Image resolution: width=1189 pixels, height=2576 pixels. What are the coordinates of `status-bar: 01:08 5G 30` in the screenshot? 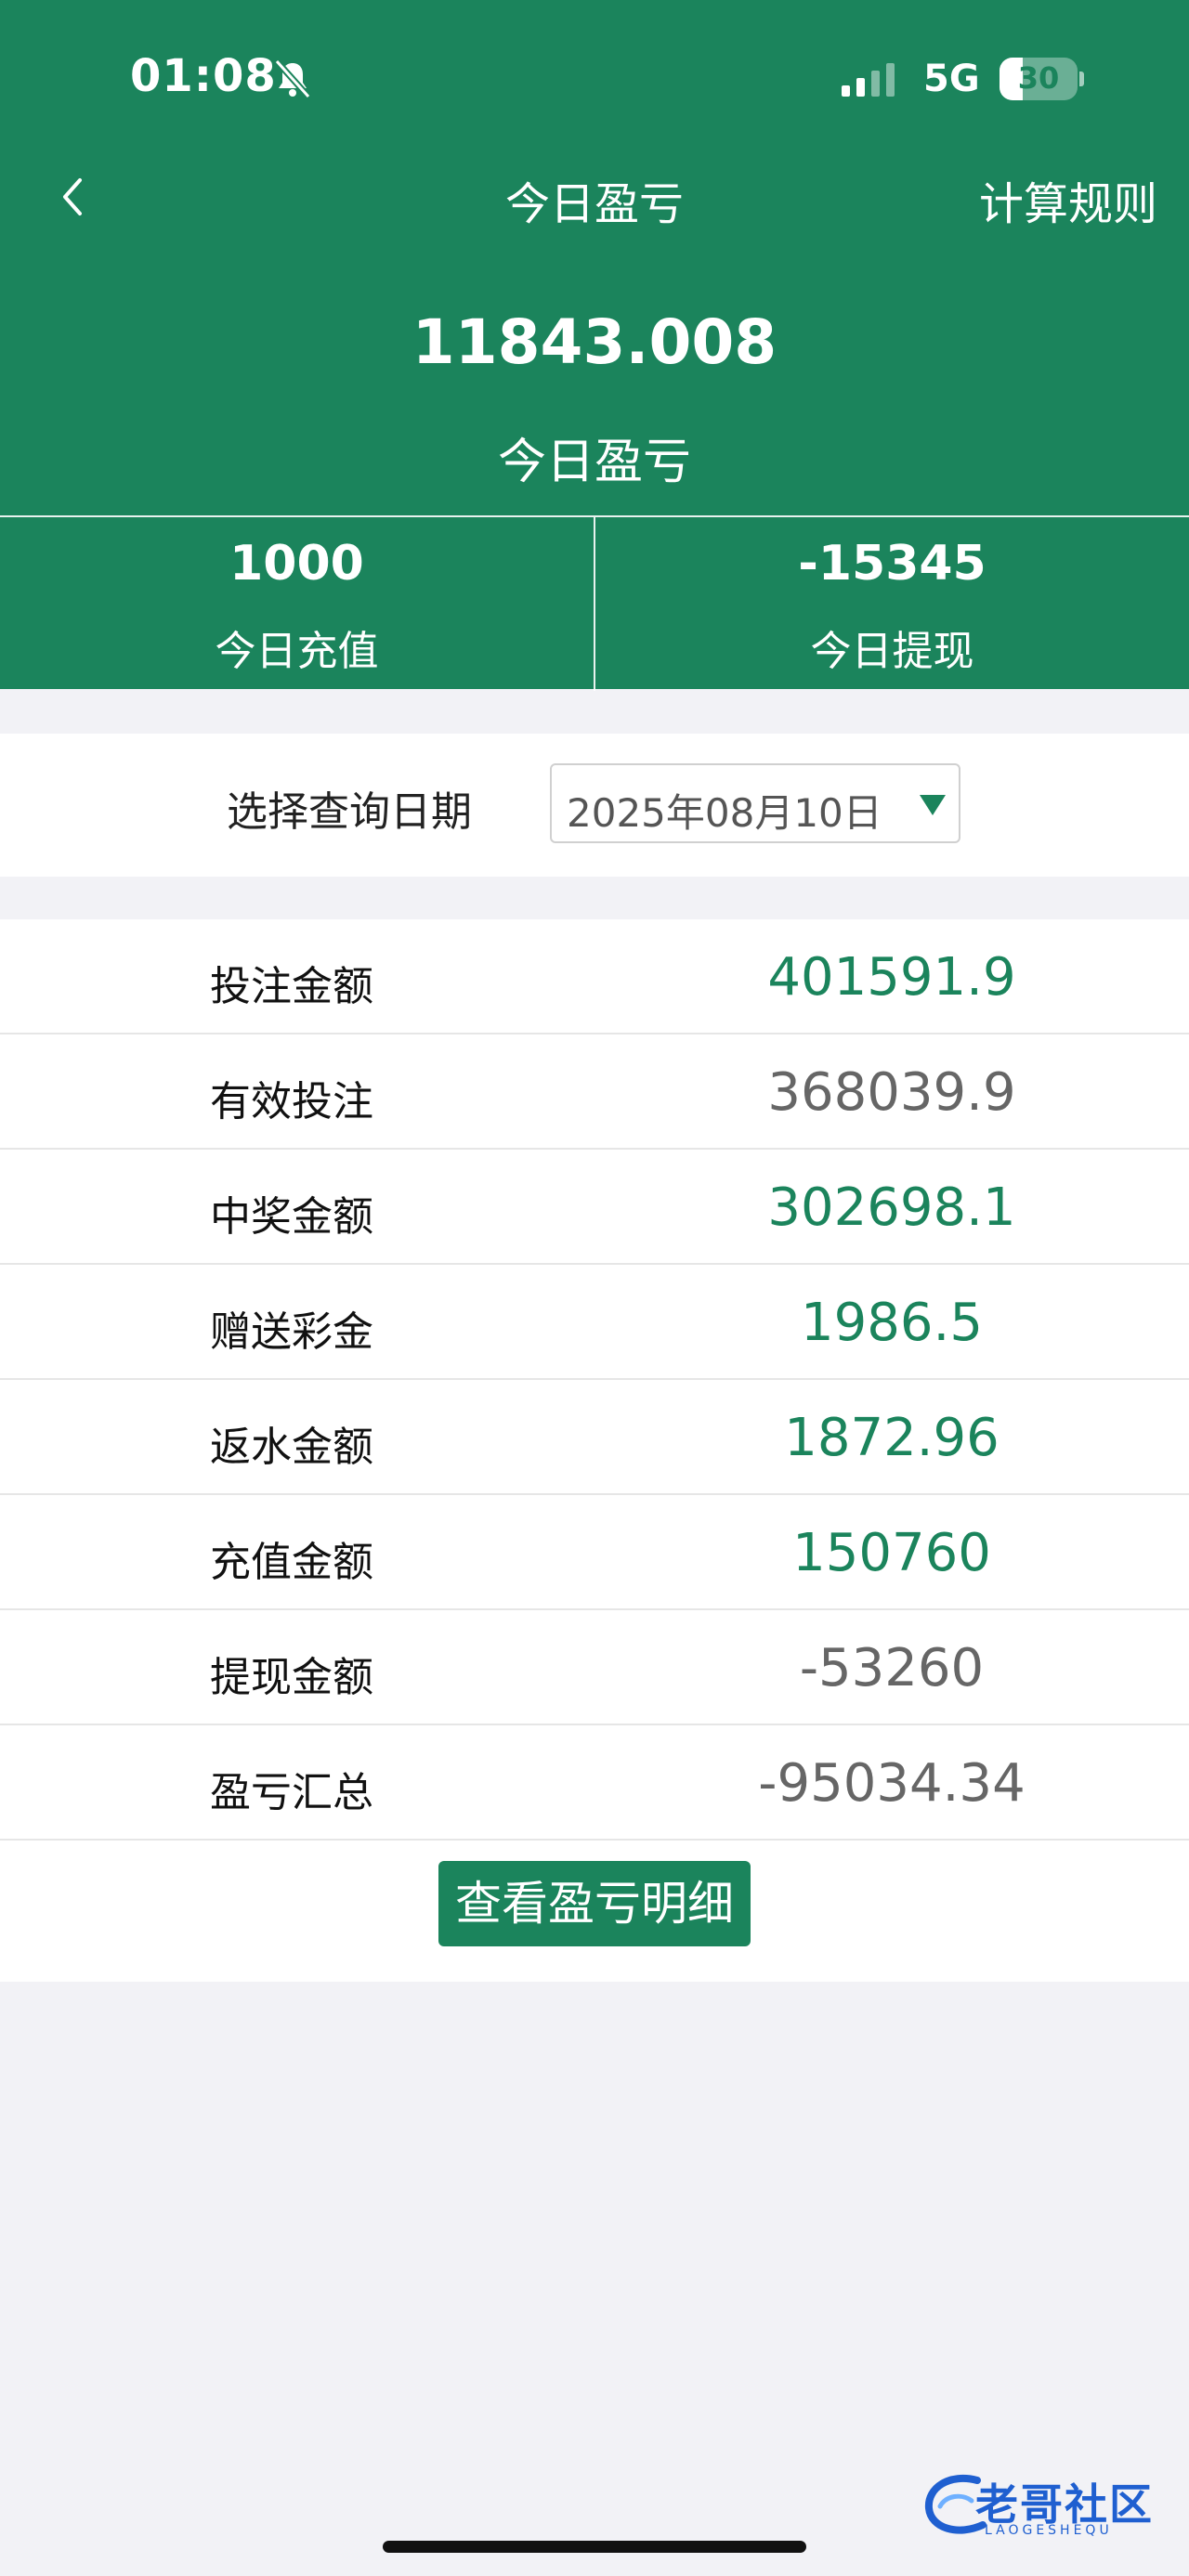 It's located at (594, 79).